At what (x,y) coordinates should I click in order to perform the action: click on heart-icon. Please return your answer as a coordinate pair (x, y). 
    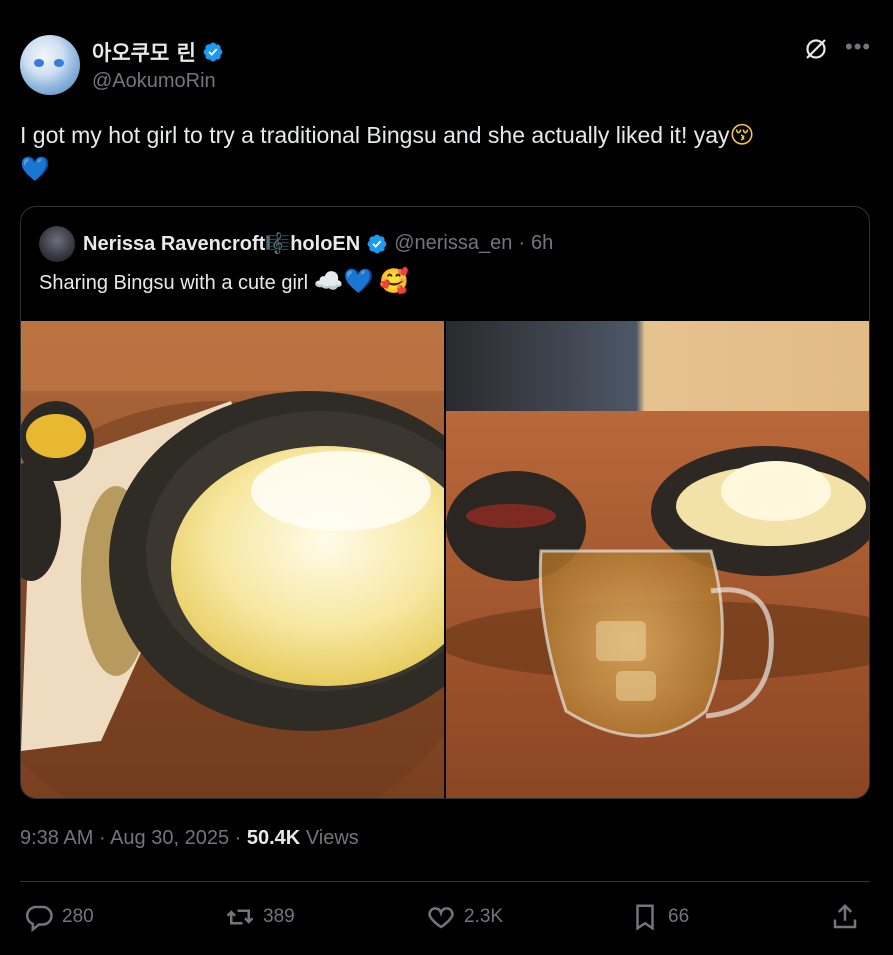
    Looking at the image, I should click on (441, 918).